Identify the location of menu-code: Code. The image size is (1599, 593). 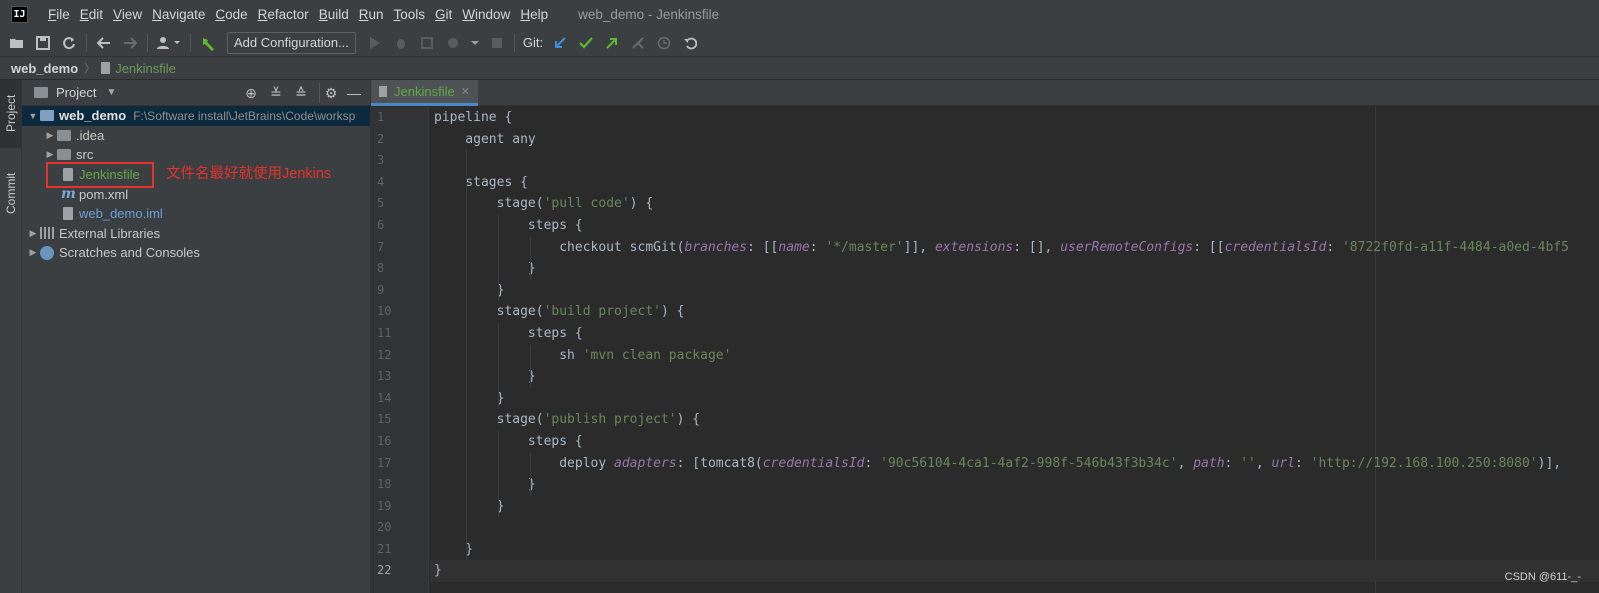
(231, 14).